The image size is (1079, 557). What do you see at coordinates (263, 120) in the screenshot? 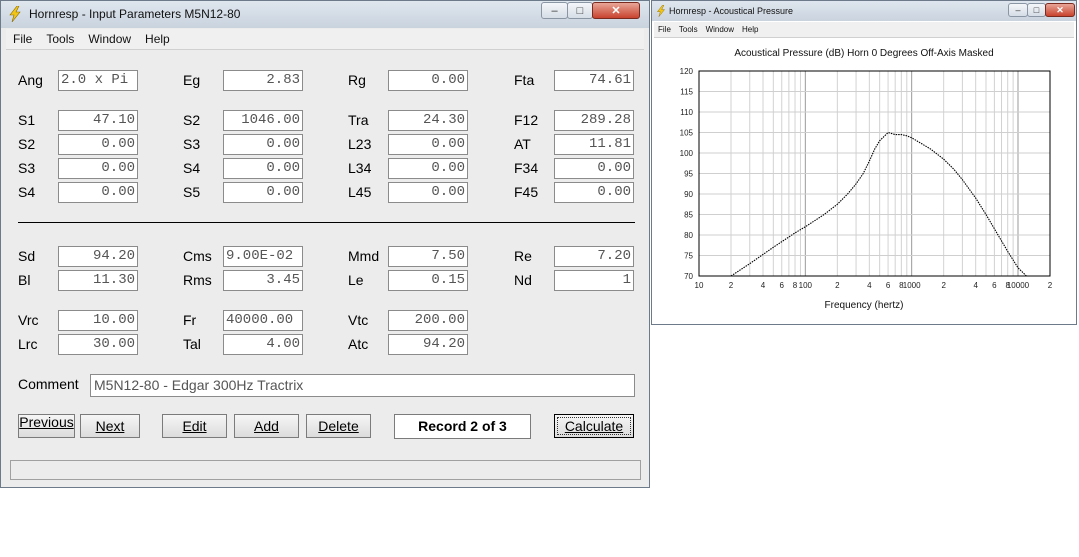
I see `s2-field: 1046.00` at bounding box center [263, 120].